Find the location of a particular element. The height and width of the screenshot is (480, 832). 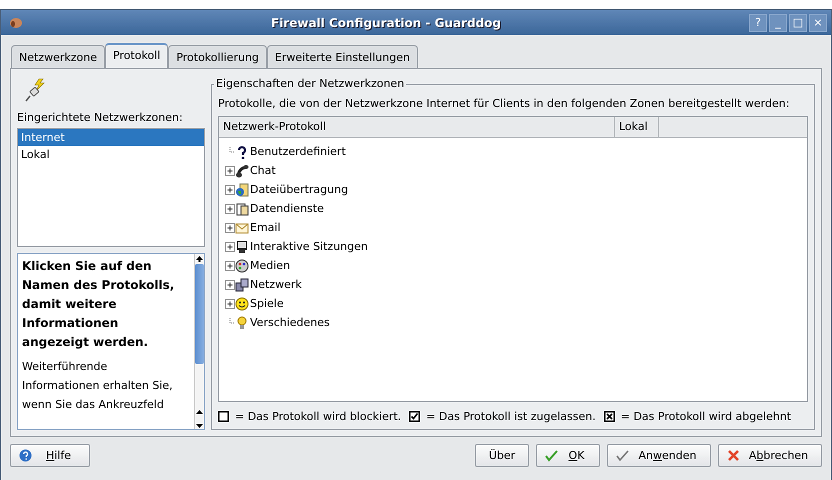

tree-item: Datendienste is located at coordinates (287, 208).